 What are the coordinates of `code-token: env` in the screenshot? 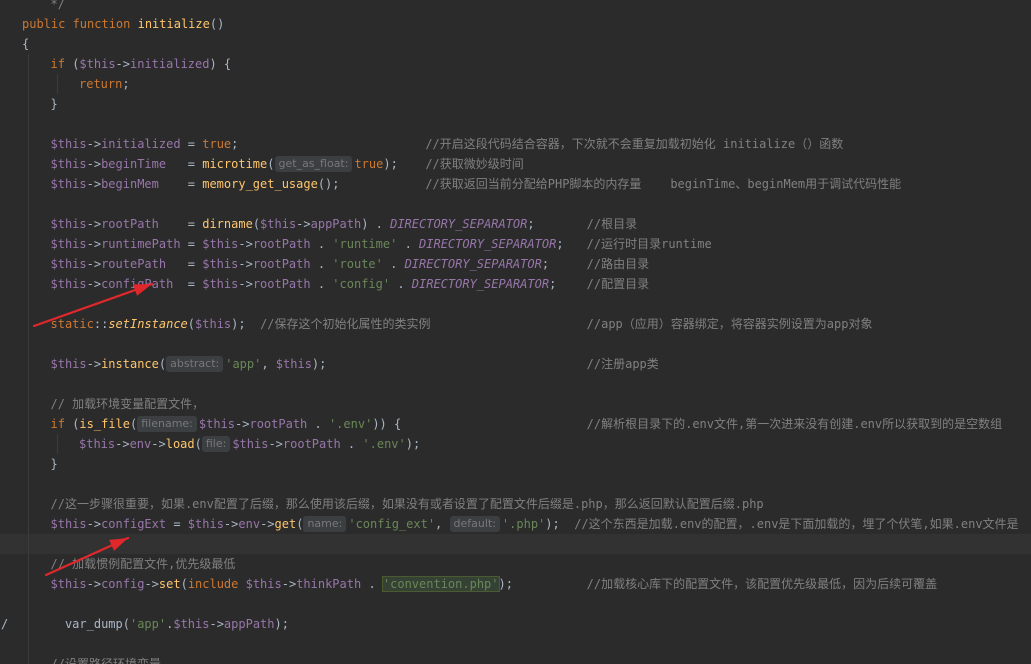 It's located at (249, 524).